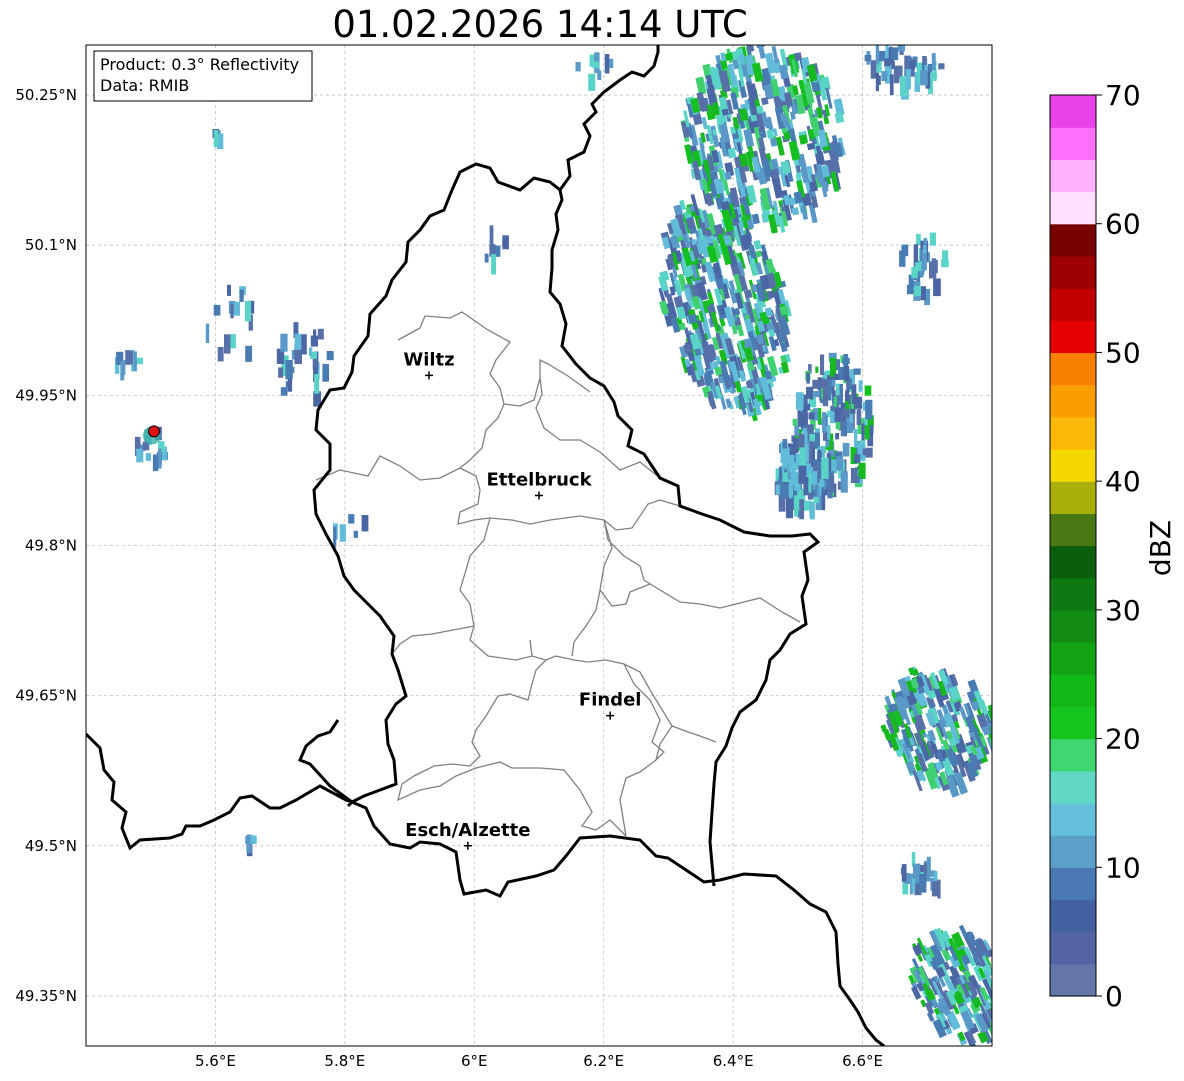  Describe the element at coordinates (51, 546) in the screenshot. I see `lat-tick-label: 49.8°N` at that location.